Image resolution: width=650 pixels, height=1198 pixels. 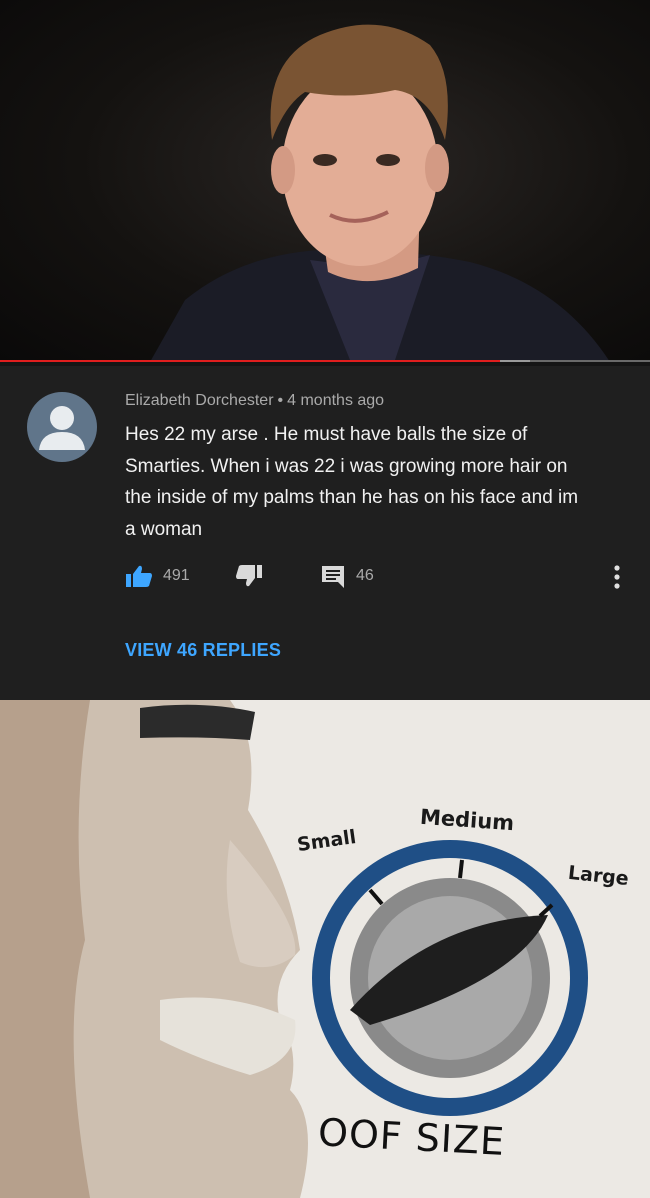 I want to click on author-name: Elizabeth Dorchester, so click(x=199, y=400).